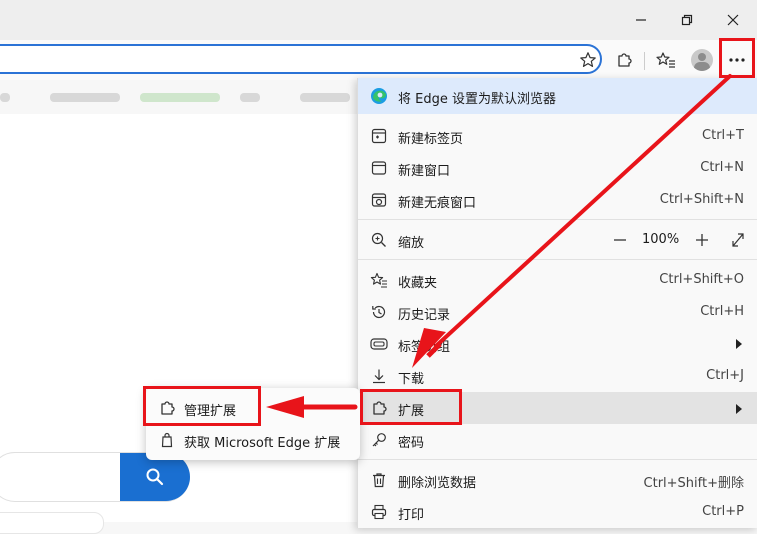  I want to click on history-label: 历史记录, so click(424, 315).